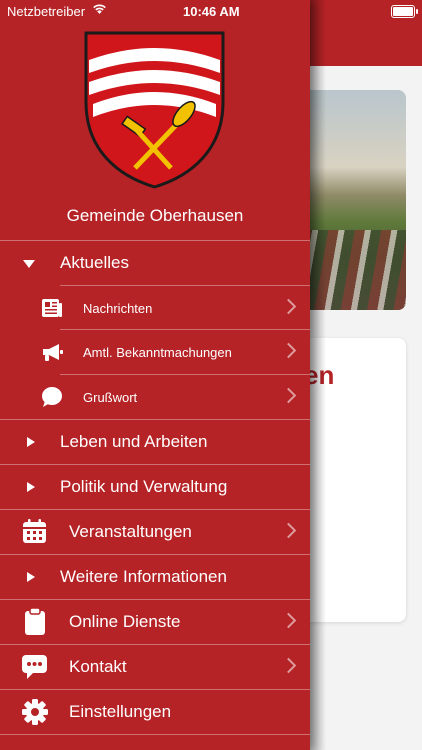 The height and width of the screenshot is (750, 422). I want to click on megaphone-icon, so click(53, 352).